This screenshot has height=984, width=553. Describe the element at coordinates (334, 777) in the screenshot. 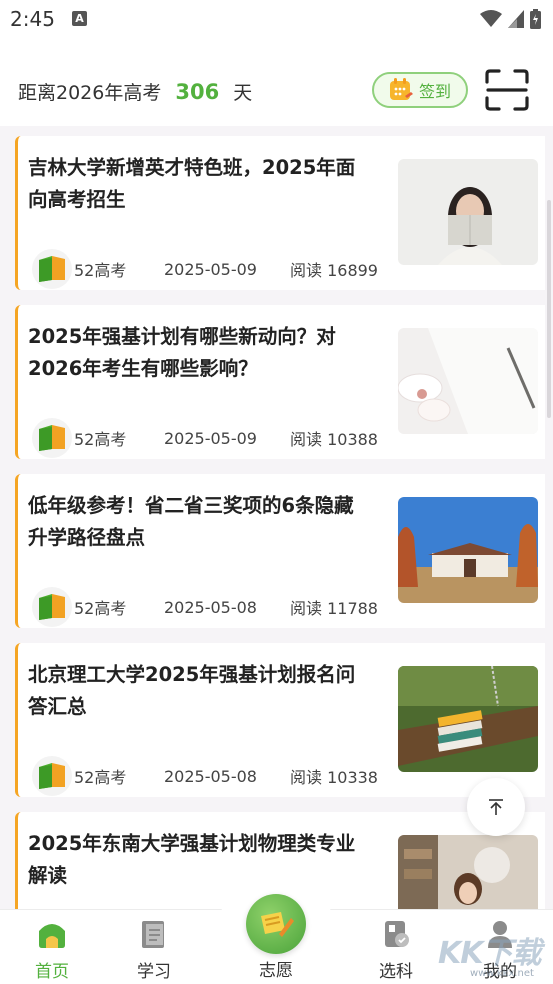

I see `article-reads: 阅读 10338` at that location.